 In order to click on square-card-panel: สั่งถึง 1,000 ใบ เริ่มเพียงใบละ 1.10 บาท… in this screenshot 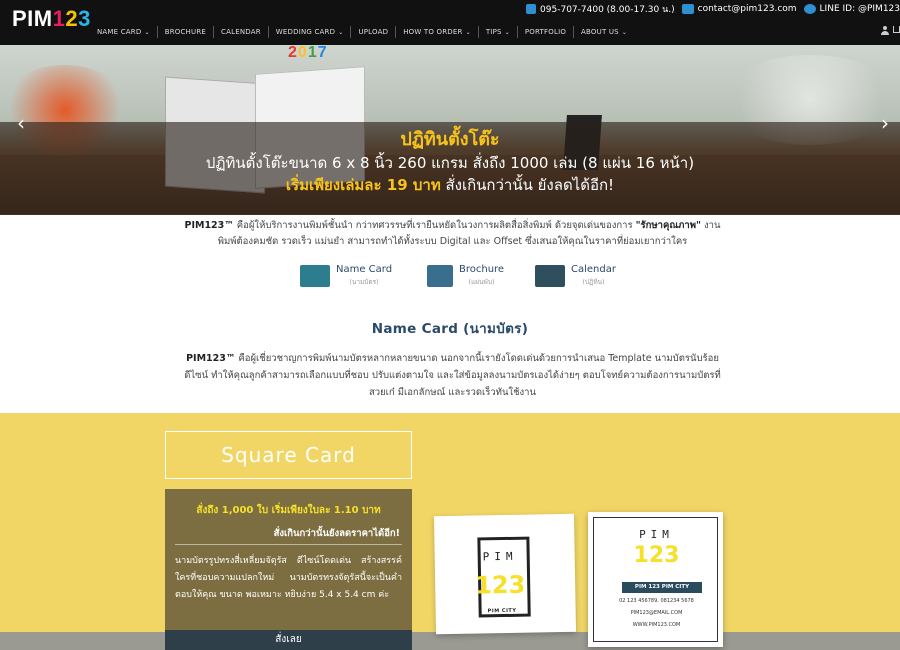, I will do `click(288, 569)`.